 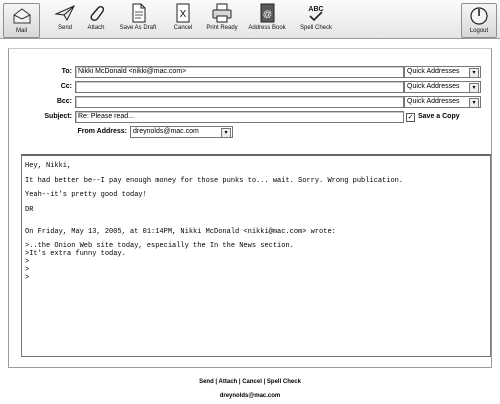 I want to click on print-ready-label: Print Ready, so click(x=222, y=28).